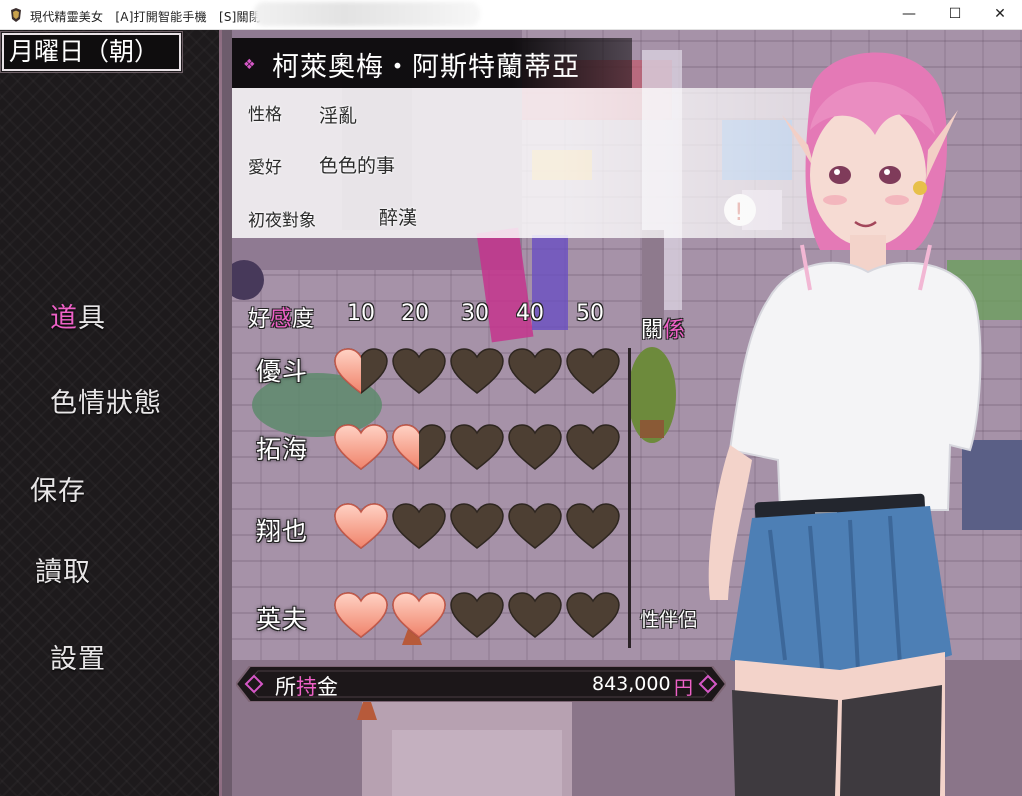  I want to click on affection-row-name: 英夫, so click(282, 619).